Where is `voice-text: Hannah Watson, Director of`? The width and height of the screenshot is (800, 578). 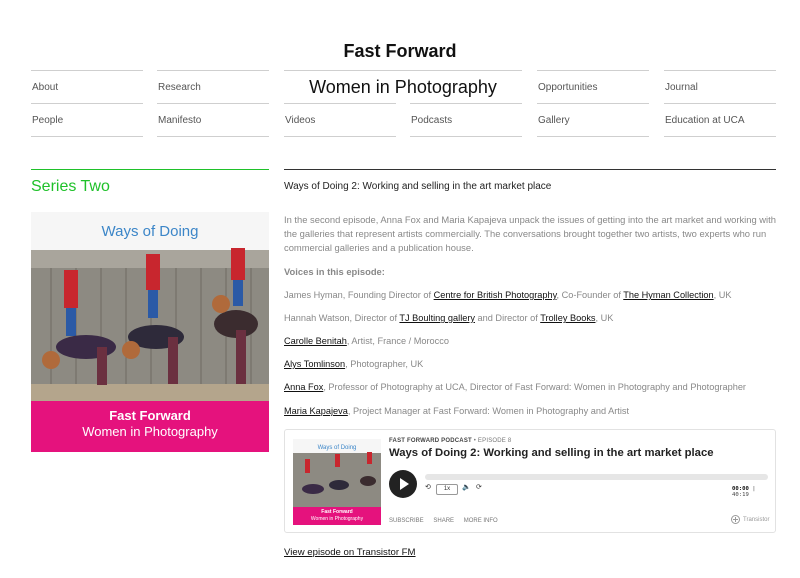
voice-text: Hannah Watson, Director of is located at coordinates (342, 318).